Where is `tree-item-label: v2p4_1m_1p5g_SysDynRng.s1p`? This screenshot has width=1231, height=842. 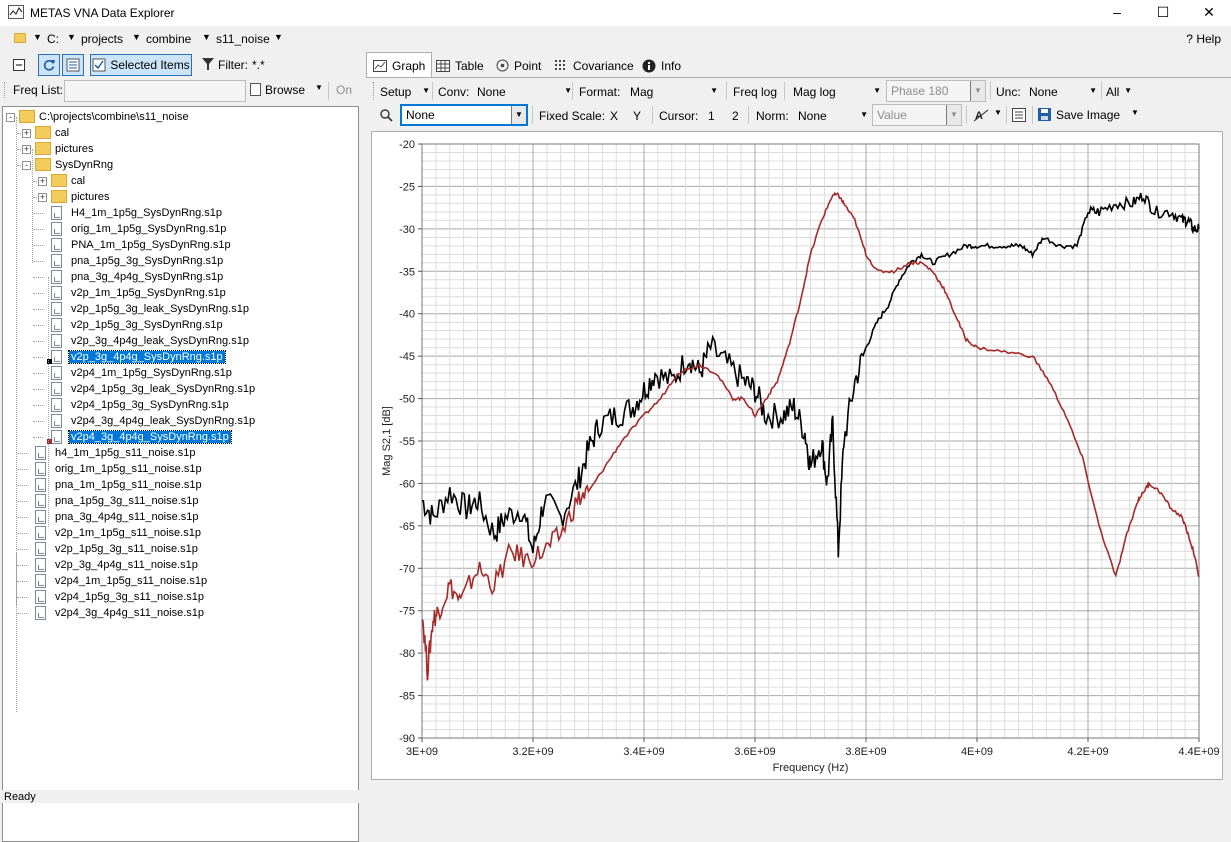 tree-item-label: v2p4_1m_1p5g_SysDynRng.s1p is located at coordinates (151, 373).